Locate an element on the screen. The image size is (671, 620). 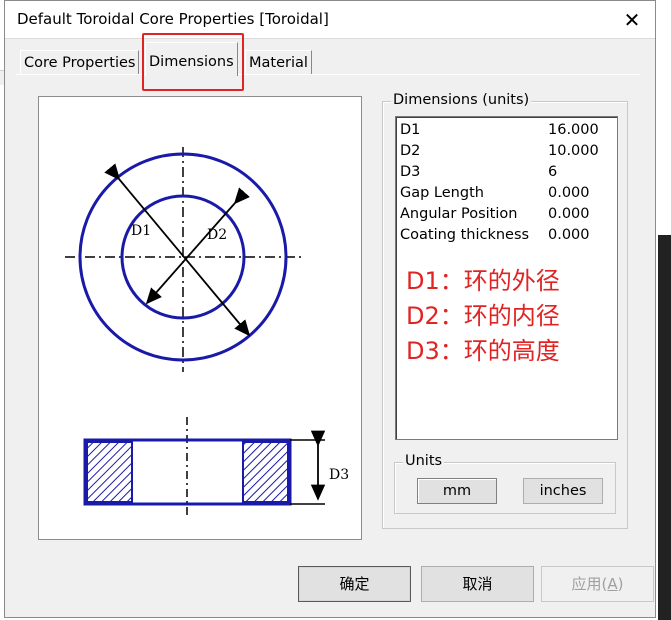
ok-button-label: 确定 is located at coordinates (354, 584).